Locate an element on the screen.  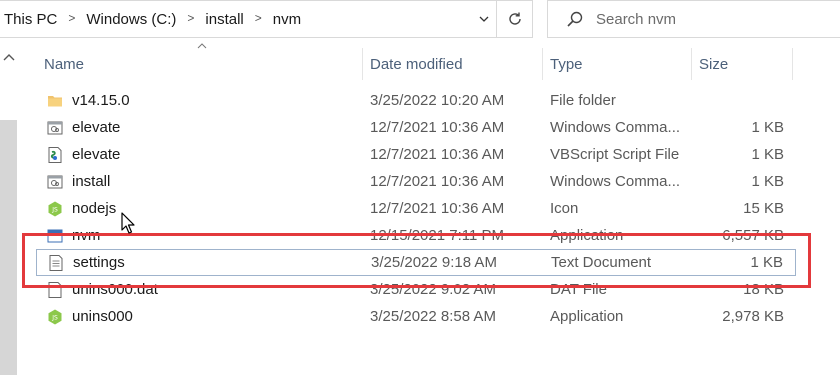
text-document-icon is located at coordinates (56, 262).